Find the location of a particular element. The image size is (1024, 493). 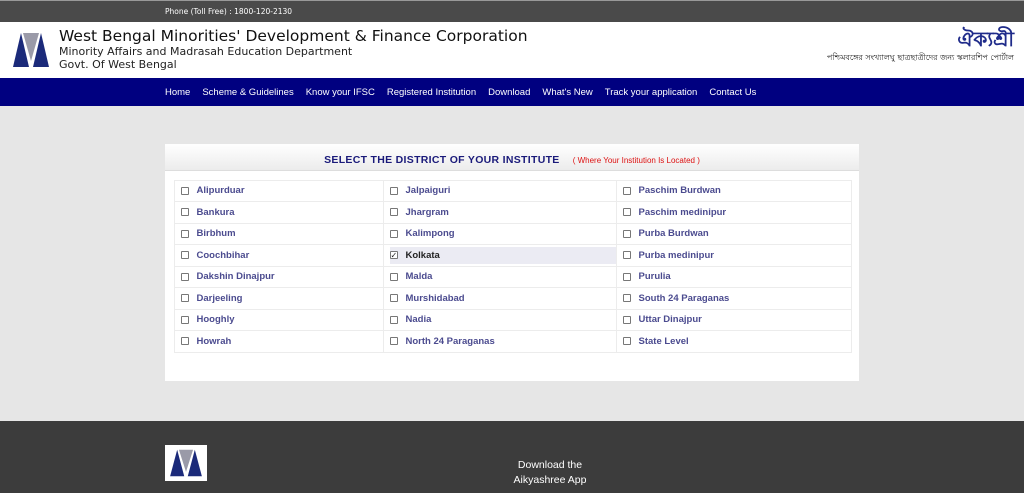

nav-contact-us: Contact Us is located at coordinates (732, 92).